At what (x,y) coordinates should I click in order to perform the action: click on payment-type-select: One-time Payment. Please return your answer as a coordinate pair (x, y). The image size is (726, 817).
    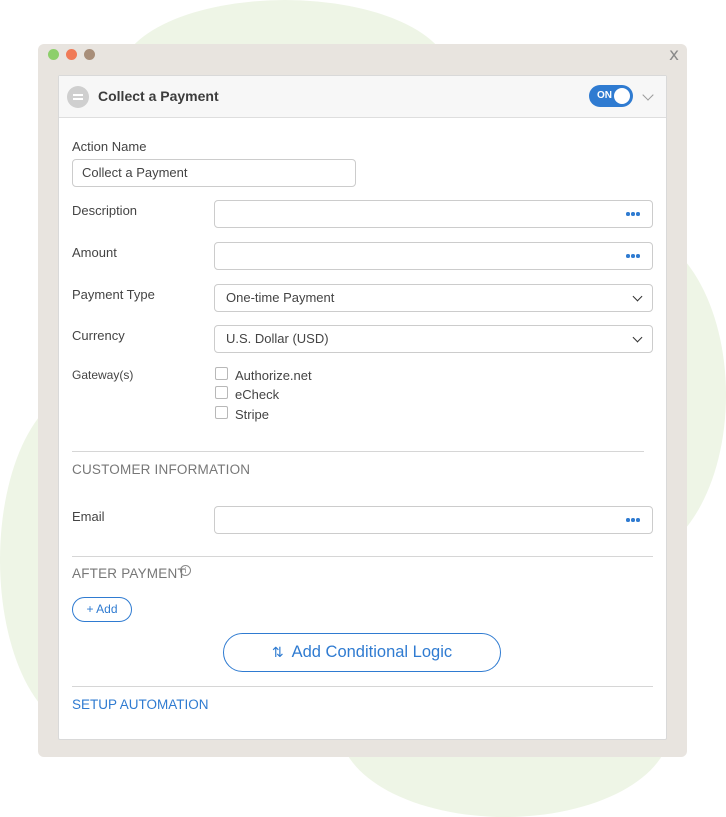
    Looking at the image, I should click on (433, 298).